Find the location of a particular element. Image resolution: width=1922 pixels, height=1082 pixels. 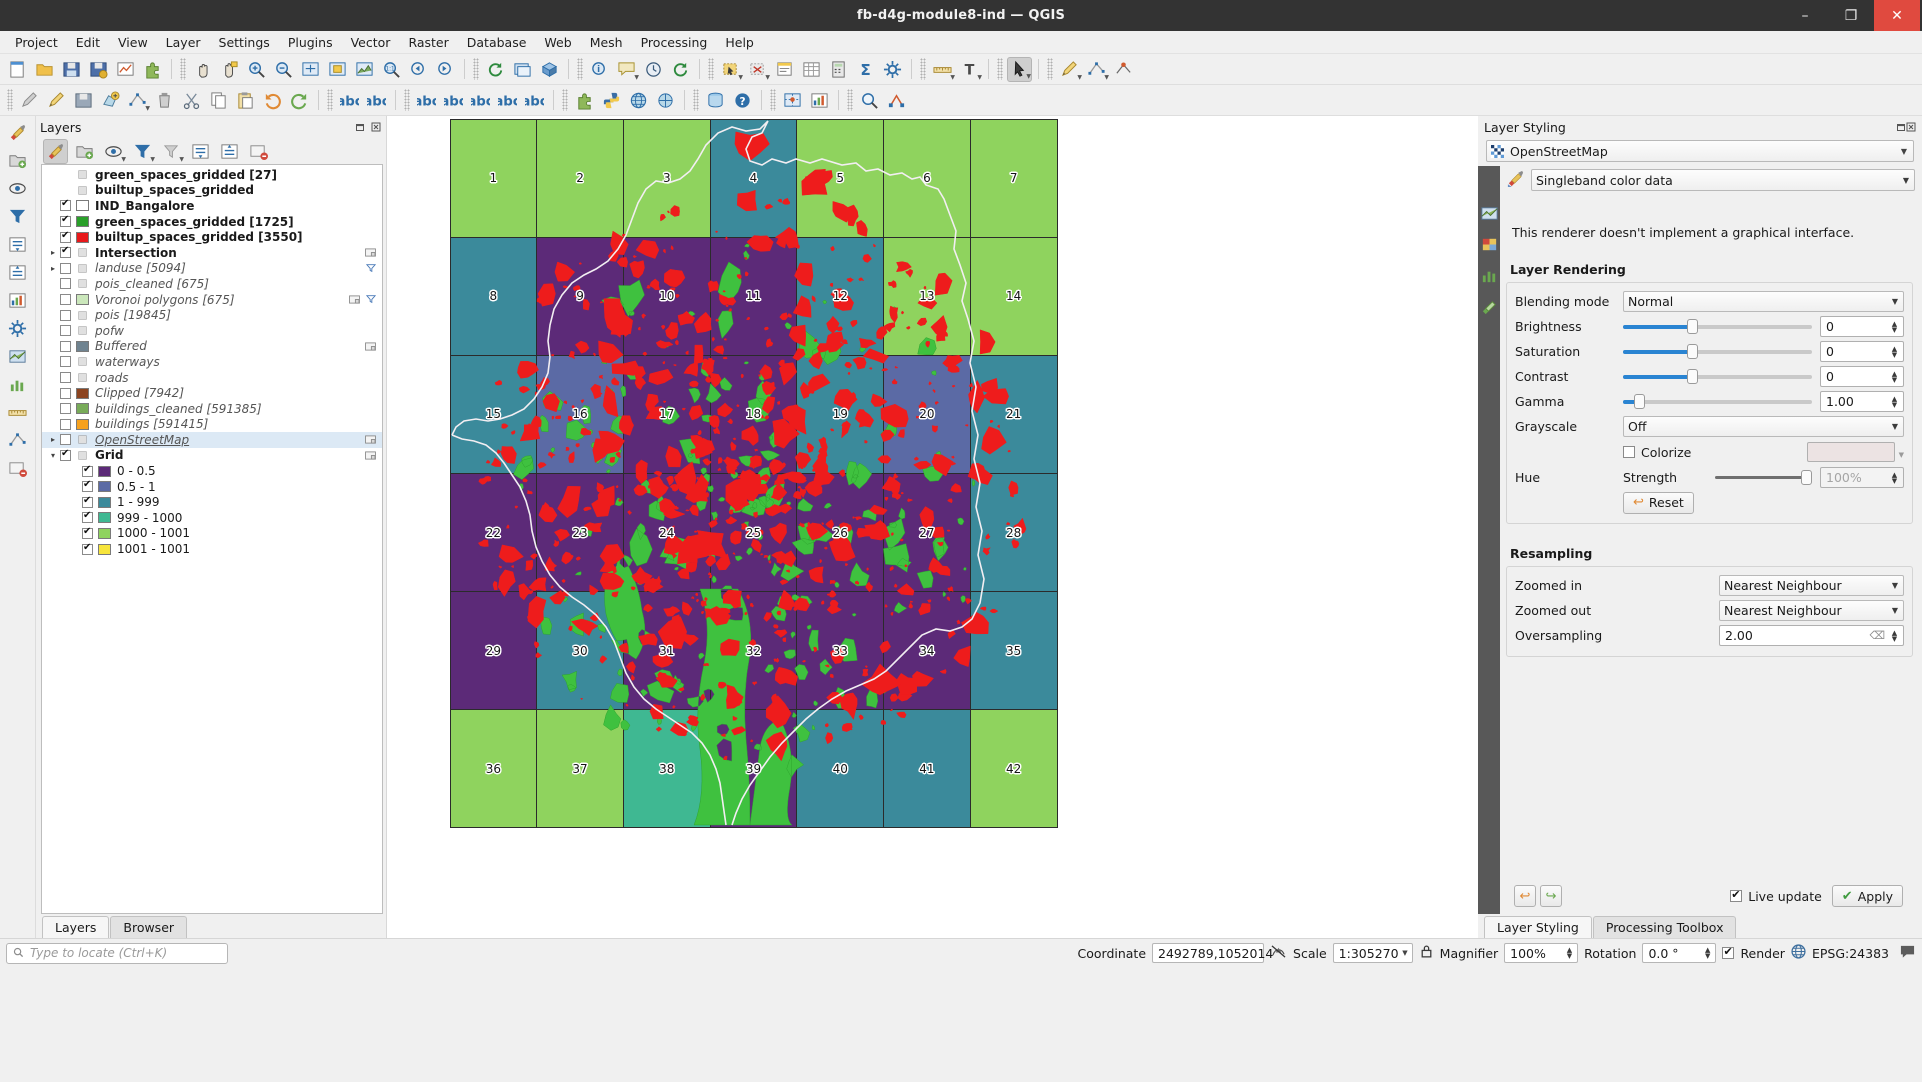

grid-cell: 23 is located at coordinates (580, 532).